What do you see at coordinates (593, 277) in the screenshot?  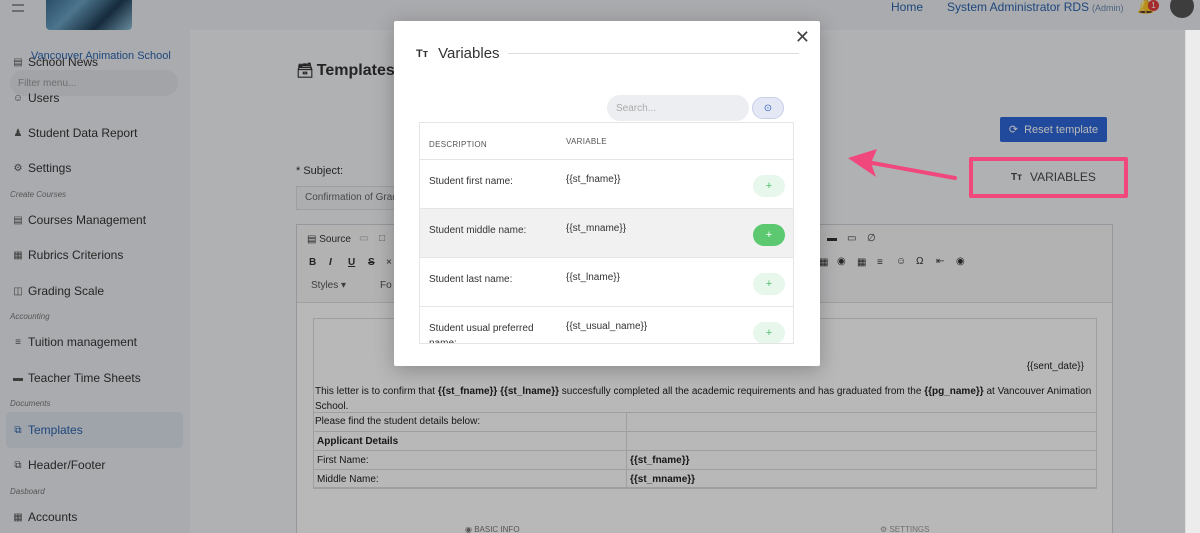 I see `variable-code: {{st_lname}}` at bounding box center [593, 277].